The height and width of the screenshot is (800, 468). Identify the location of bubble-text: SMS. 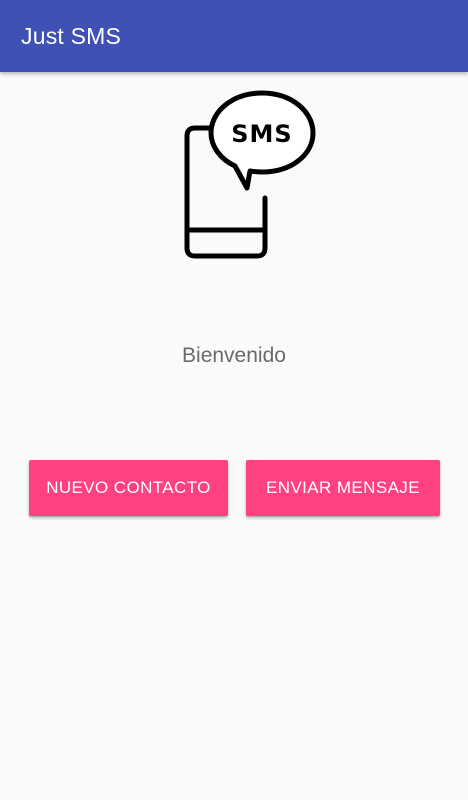
(261, 134).